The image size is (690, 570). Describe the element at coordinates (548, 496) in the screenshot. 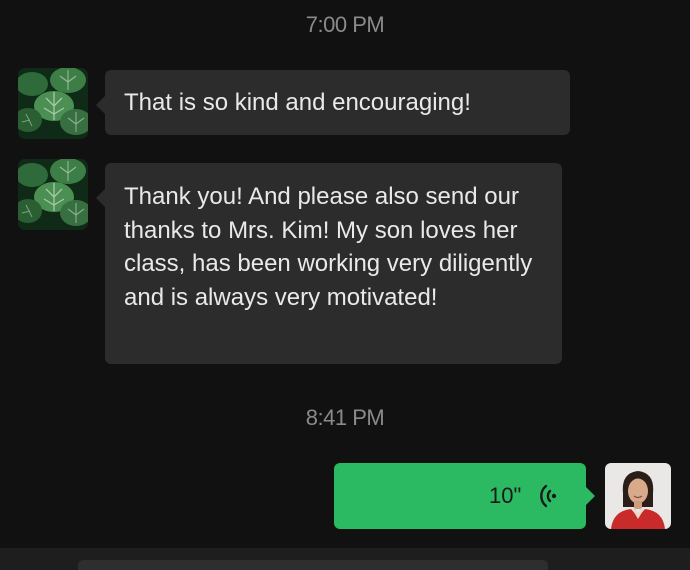

I see `voice-wave-icon` at that location.